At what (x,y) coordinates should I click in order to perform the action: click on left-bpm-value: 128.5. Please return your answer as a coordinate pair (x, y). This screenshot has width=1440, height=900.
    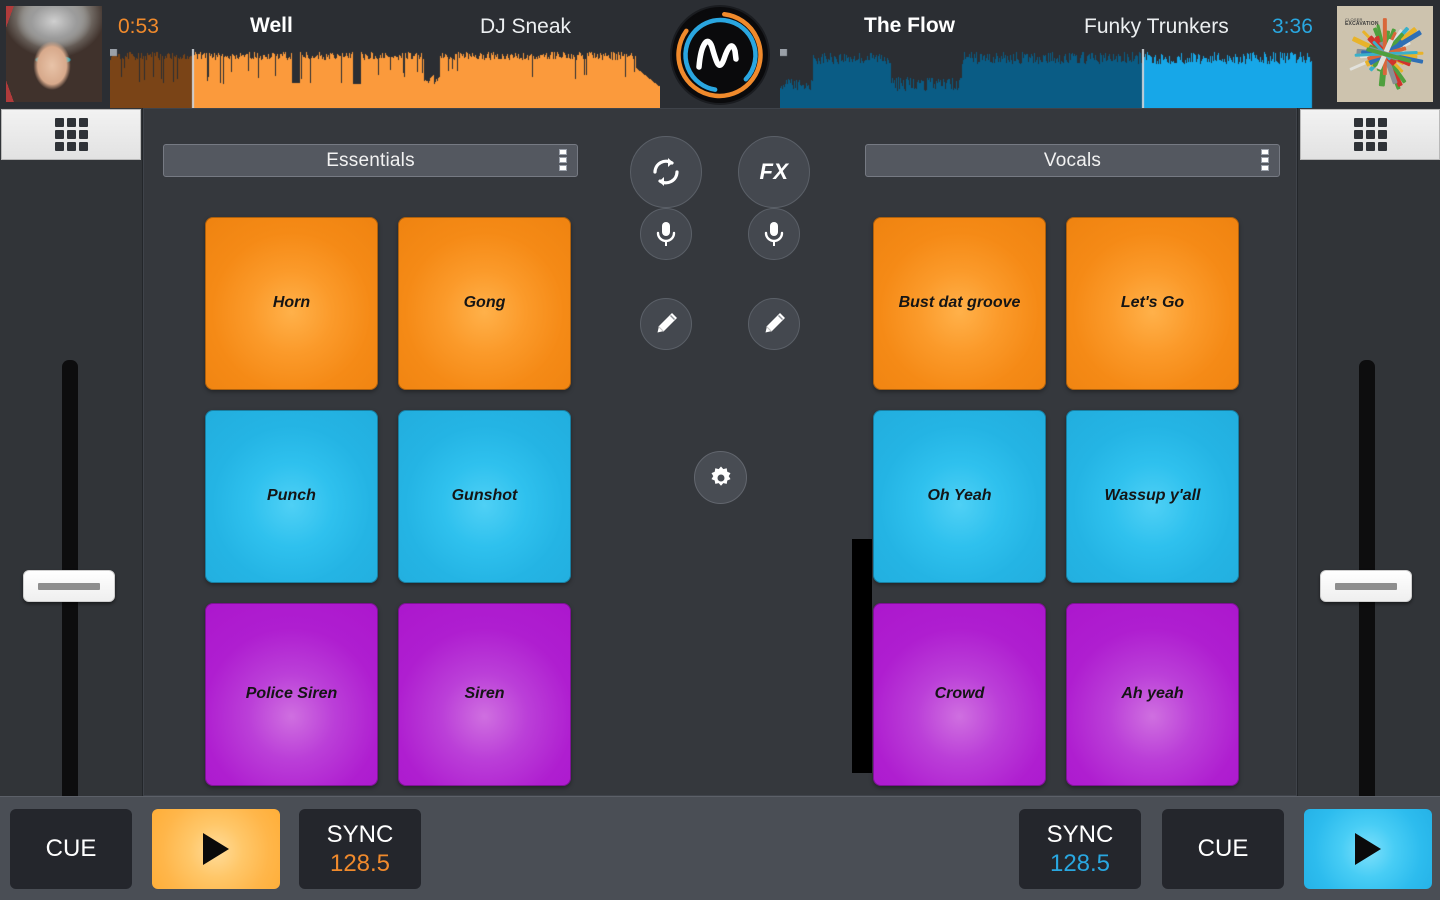
    Looking at the image, I should click on (360, 863).